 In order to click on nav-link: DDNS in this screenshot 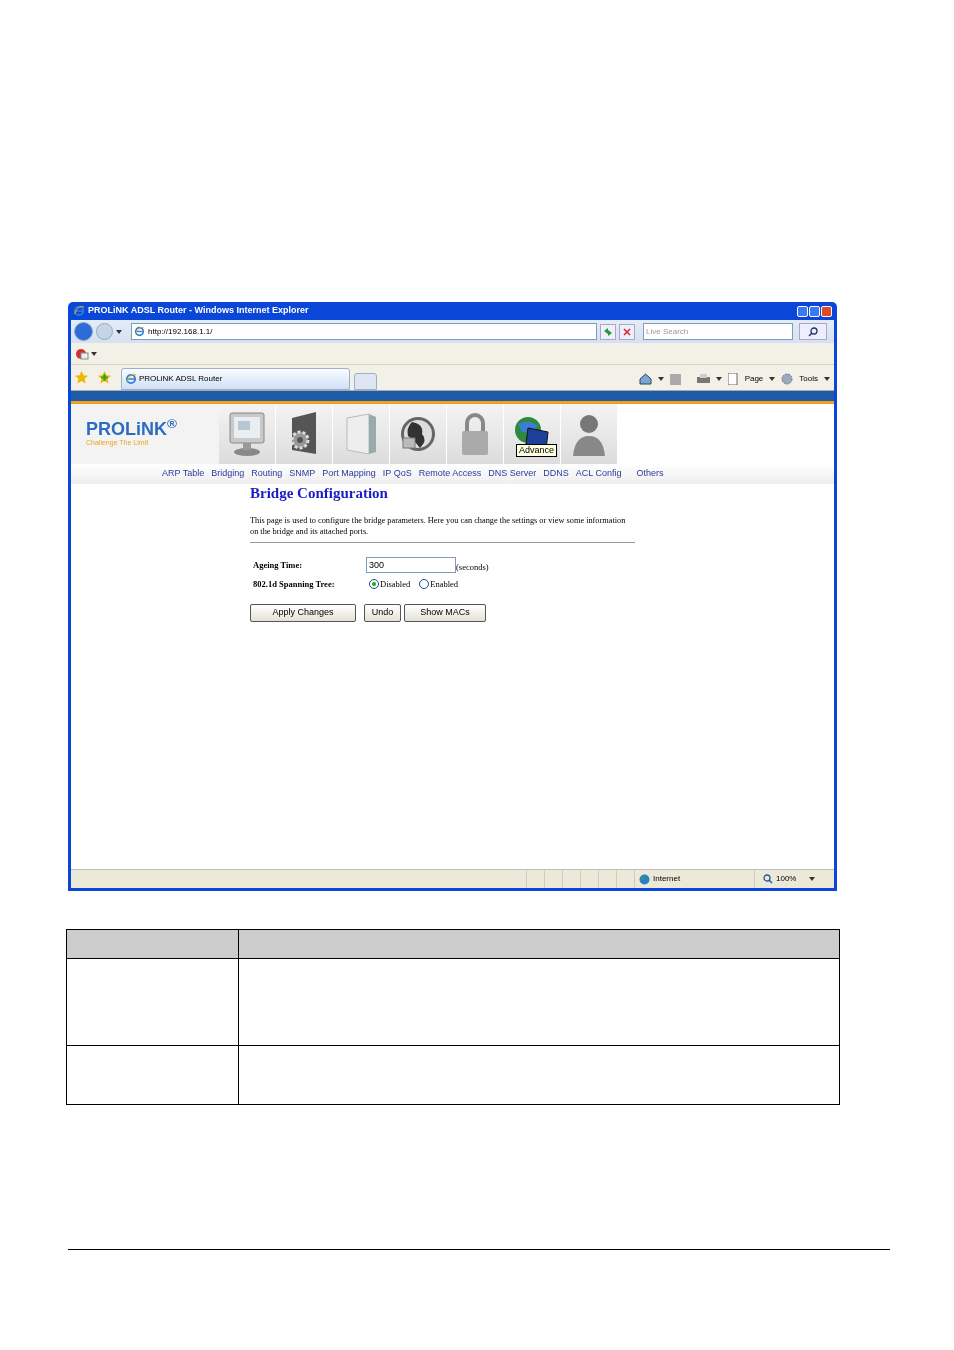, I will do `click(556, 474)`.